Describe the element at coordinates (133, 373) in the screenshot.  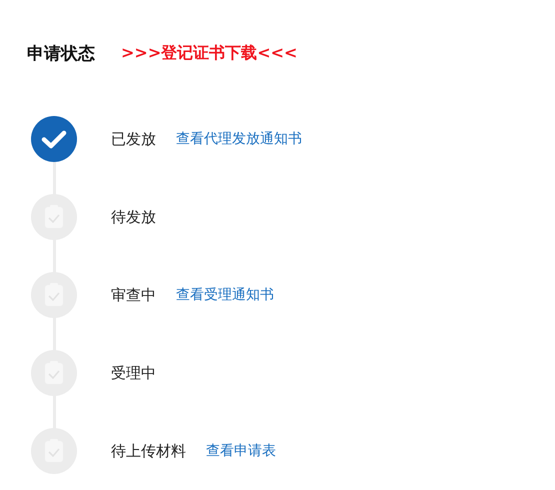
I see `step-label: 受理中` at that location.